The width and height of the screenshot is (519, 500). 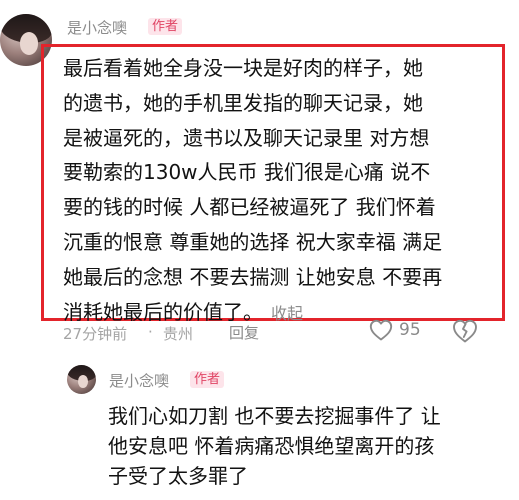 I want to click on comment-line: 消耗她最后的价值了。, so click(x=163, y=311).